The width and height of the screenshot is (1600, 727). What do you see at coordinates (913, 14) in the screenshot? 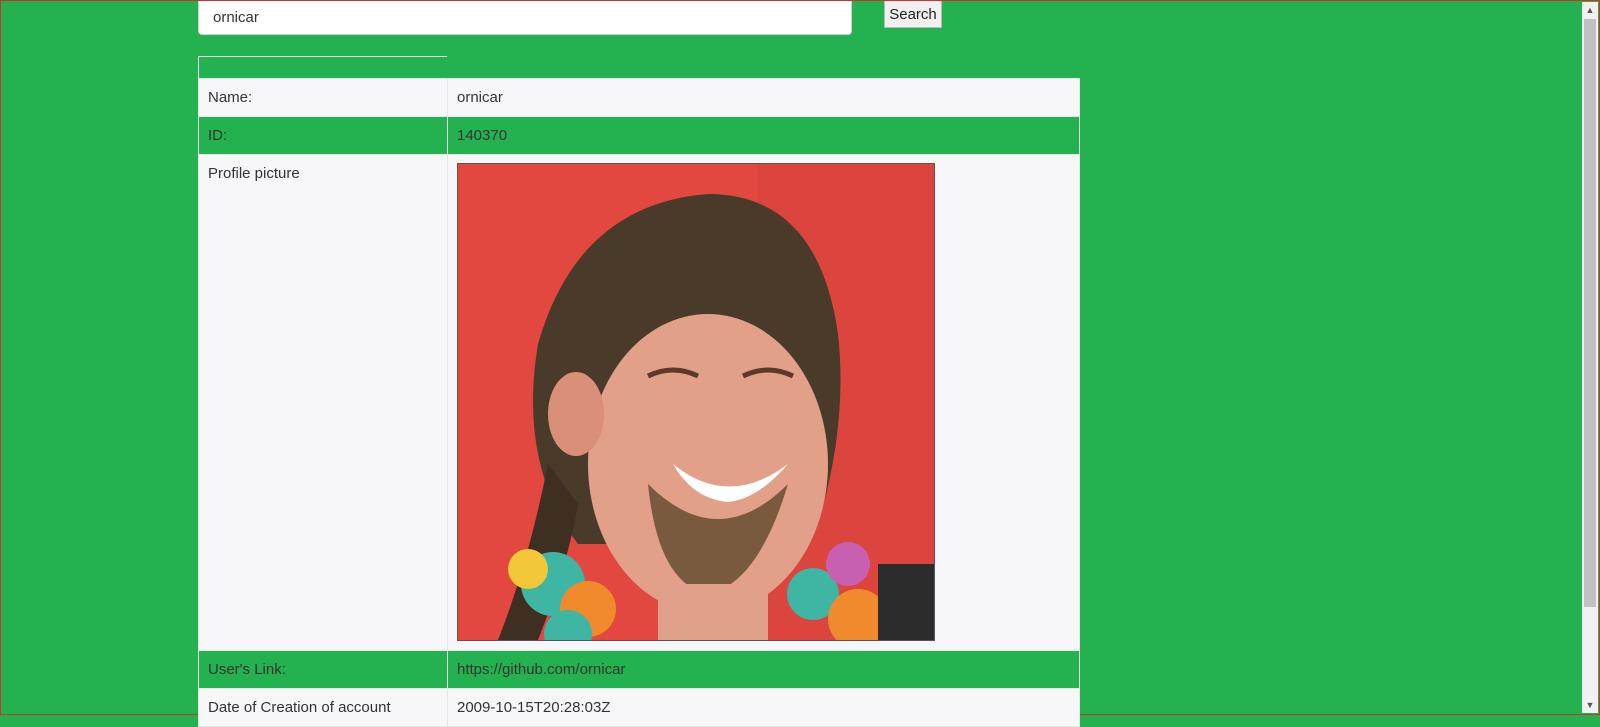
I see `search-button: Search` at bounding box center [913, 14].